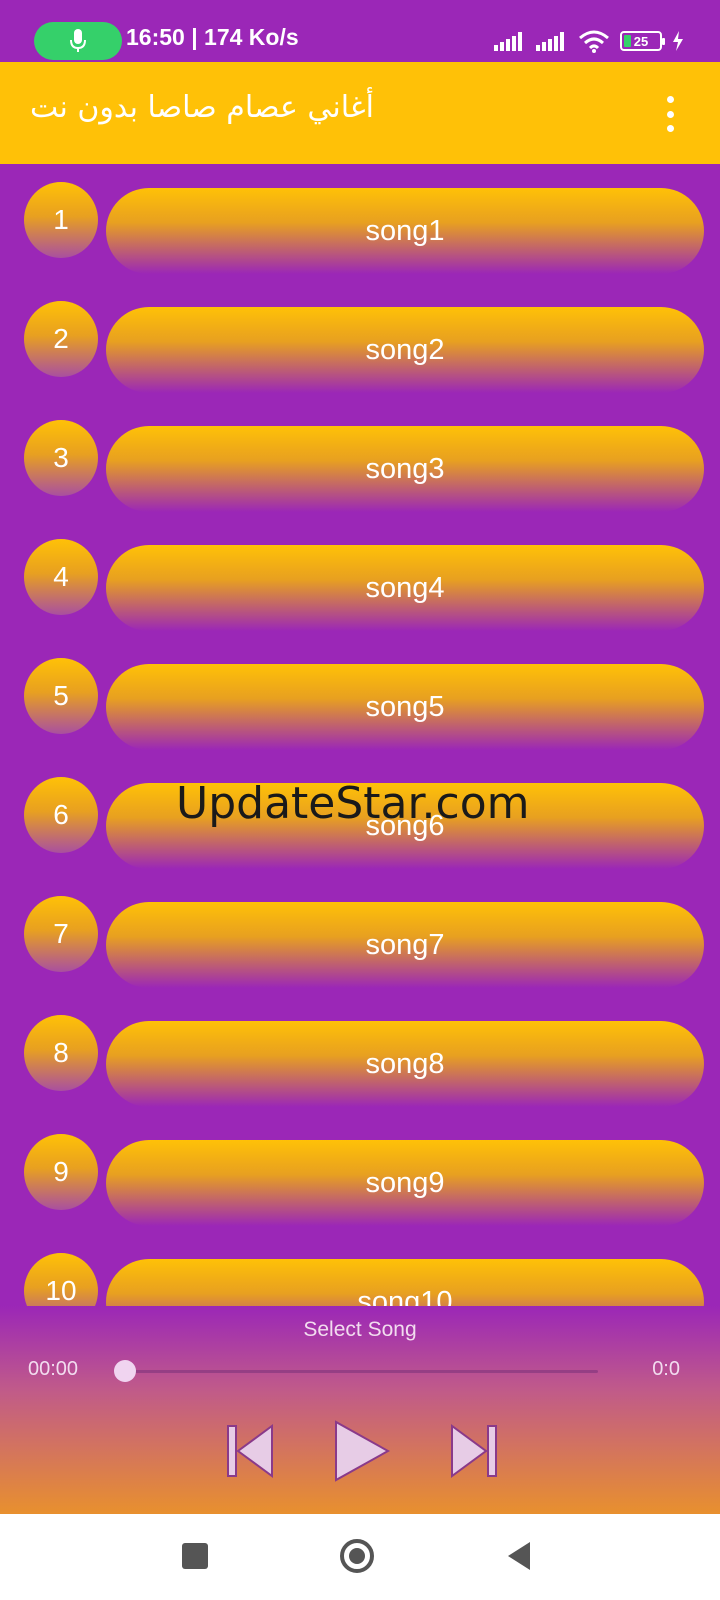 The height and width of the screenshot is (1600, 720). I want to click on recent-apps-button, so click(195, 1556).